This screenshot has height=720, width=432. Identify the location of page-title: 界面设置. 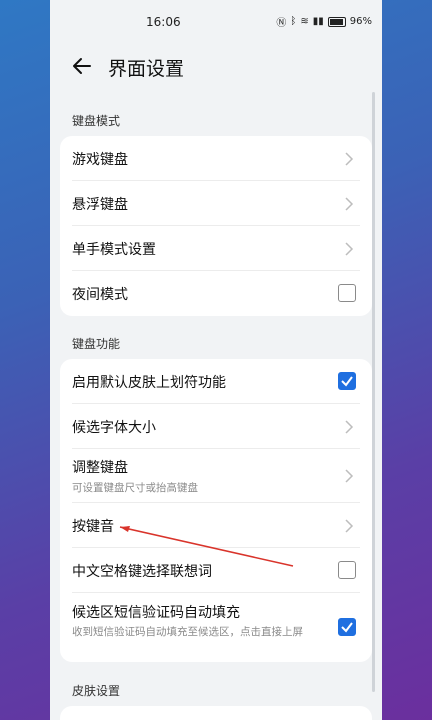
(146, 69).